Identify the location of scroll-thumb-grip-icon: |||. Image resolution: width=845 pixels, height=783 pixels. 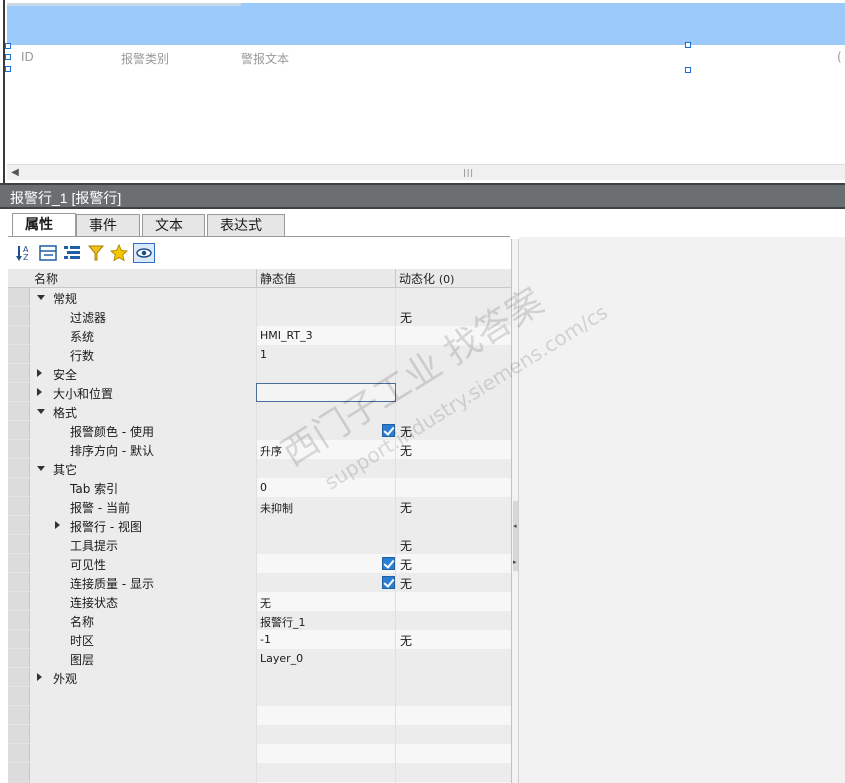
(468, 172).